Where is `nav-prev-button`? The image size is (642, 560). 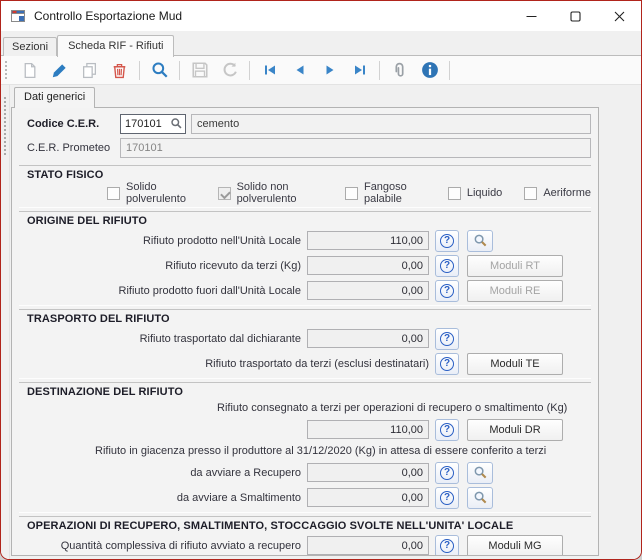 nav-prev-button is located at coordinates (299, 70).